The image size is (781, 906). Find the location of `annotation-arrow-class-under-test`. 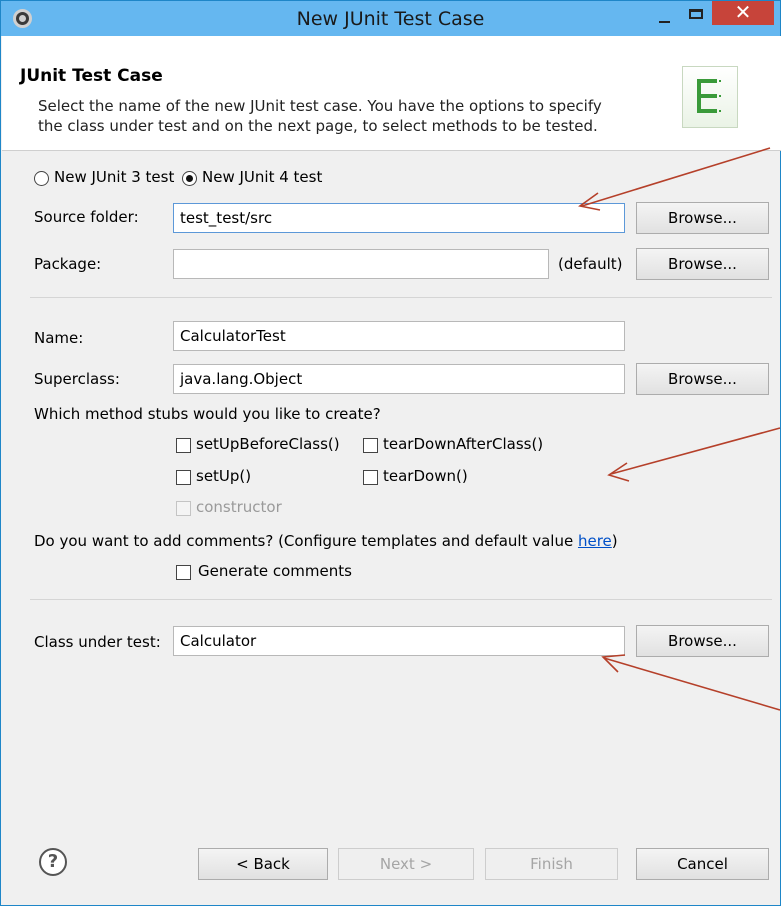

annotation-arrow-class-under-test is located at coordinates (692, 684).